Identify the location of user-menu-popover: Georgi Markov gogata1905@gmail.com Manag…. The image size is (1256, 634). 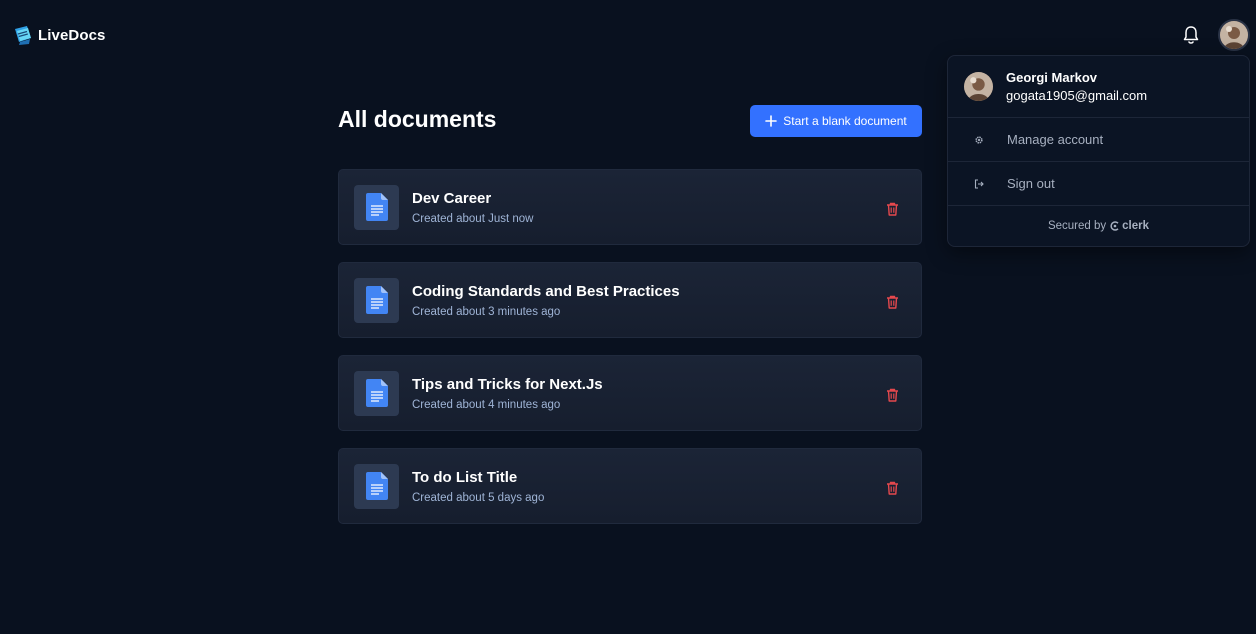
(1098, 151).